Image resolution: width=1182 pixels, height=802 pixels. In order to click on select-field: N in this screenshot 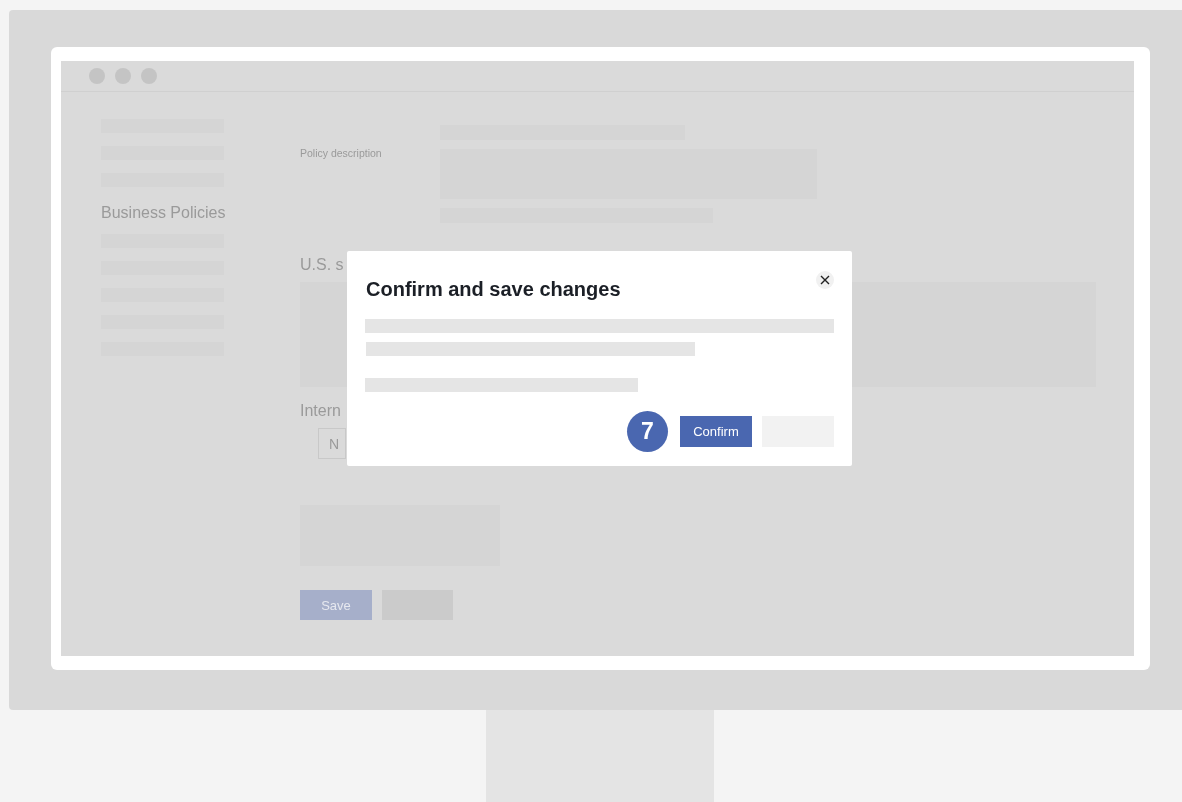, I will do `click(332, 443)`.